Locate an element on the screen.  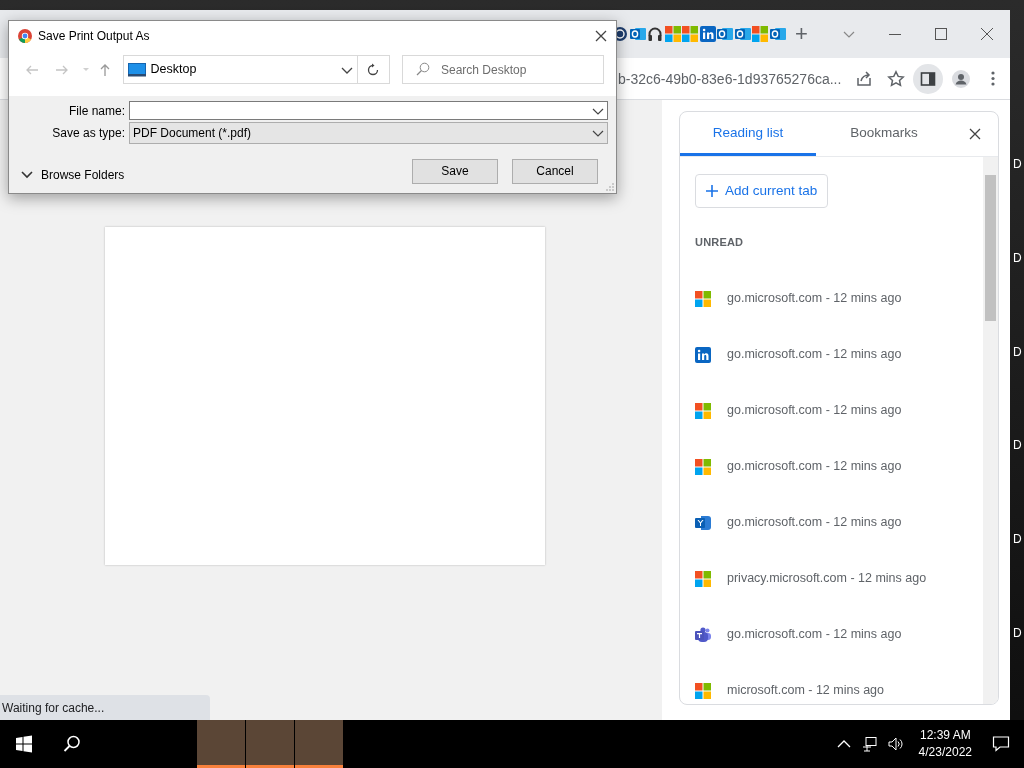
location-field: Desktop is located at coordinates (240, 69).